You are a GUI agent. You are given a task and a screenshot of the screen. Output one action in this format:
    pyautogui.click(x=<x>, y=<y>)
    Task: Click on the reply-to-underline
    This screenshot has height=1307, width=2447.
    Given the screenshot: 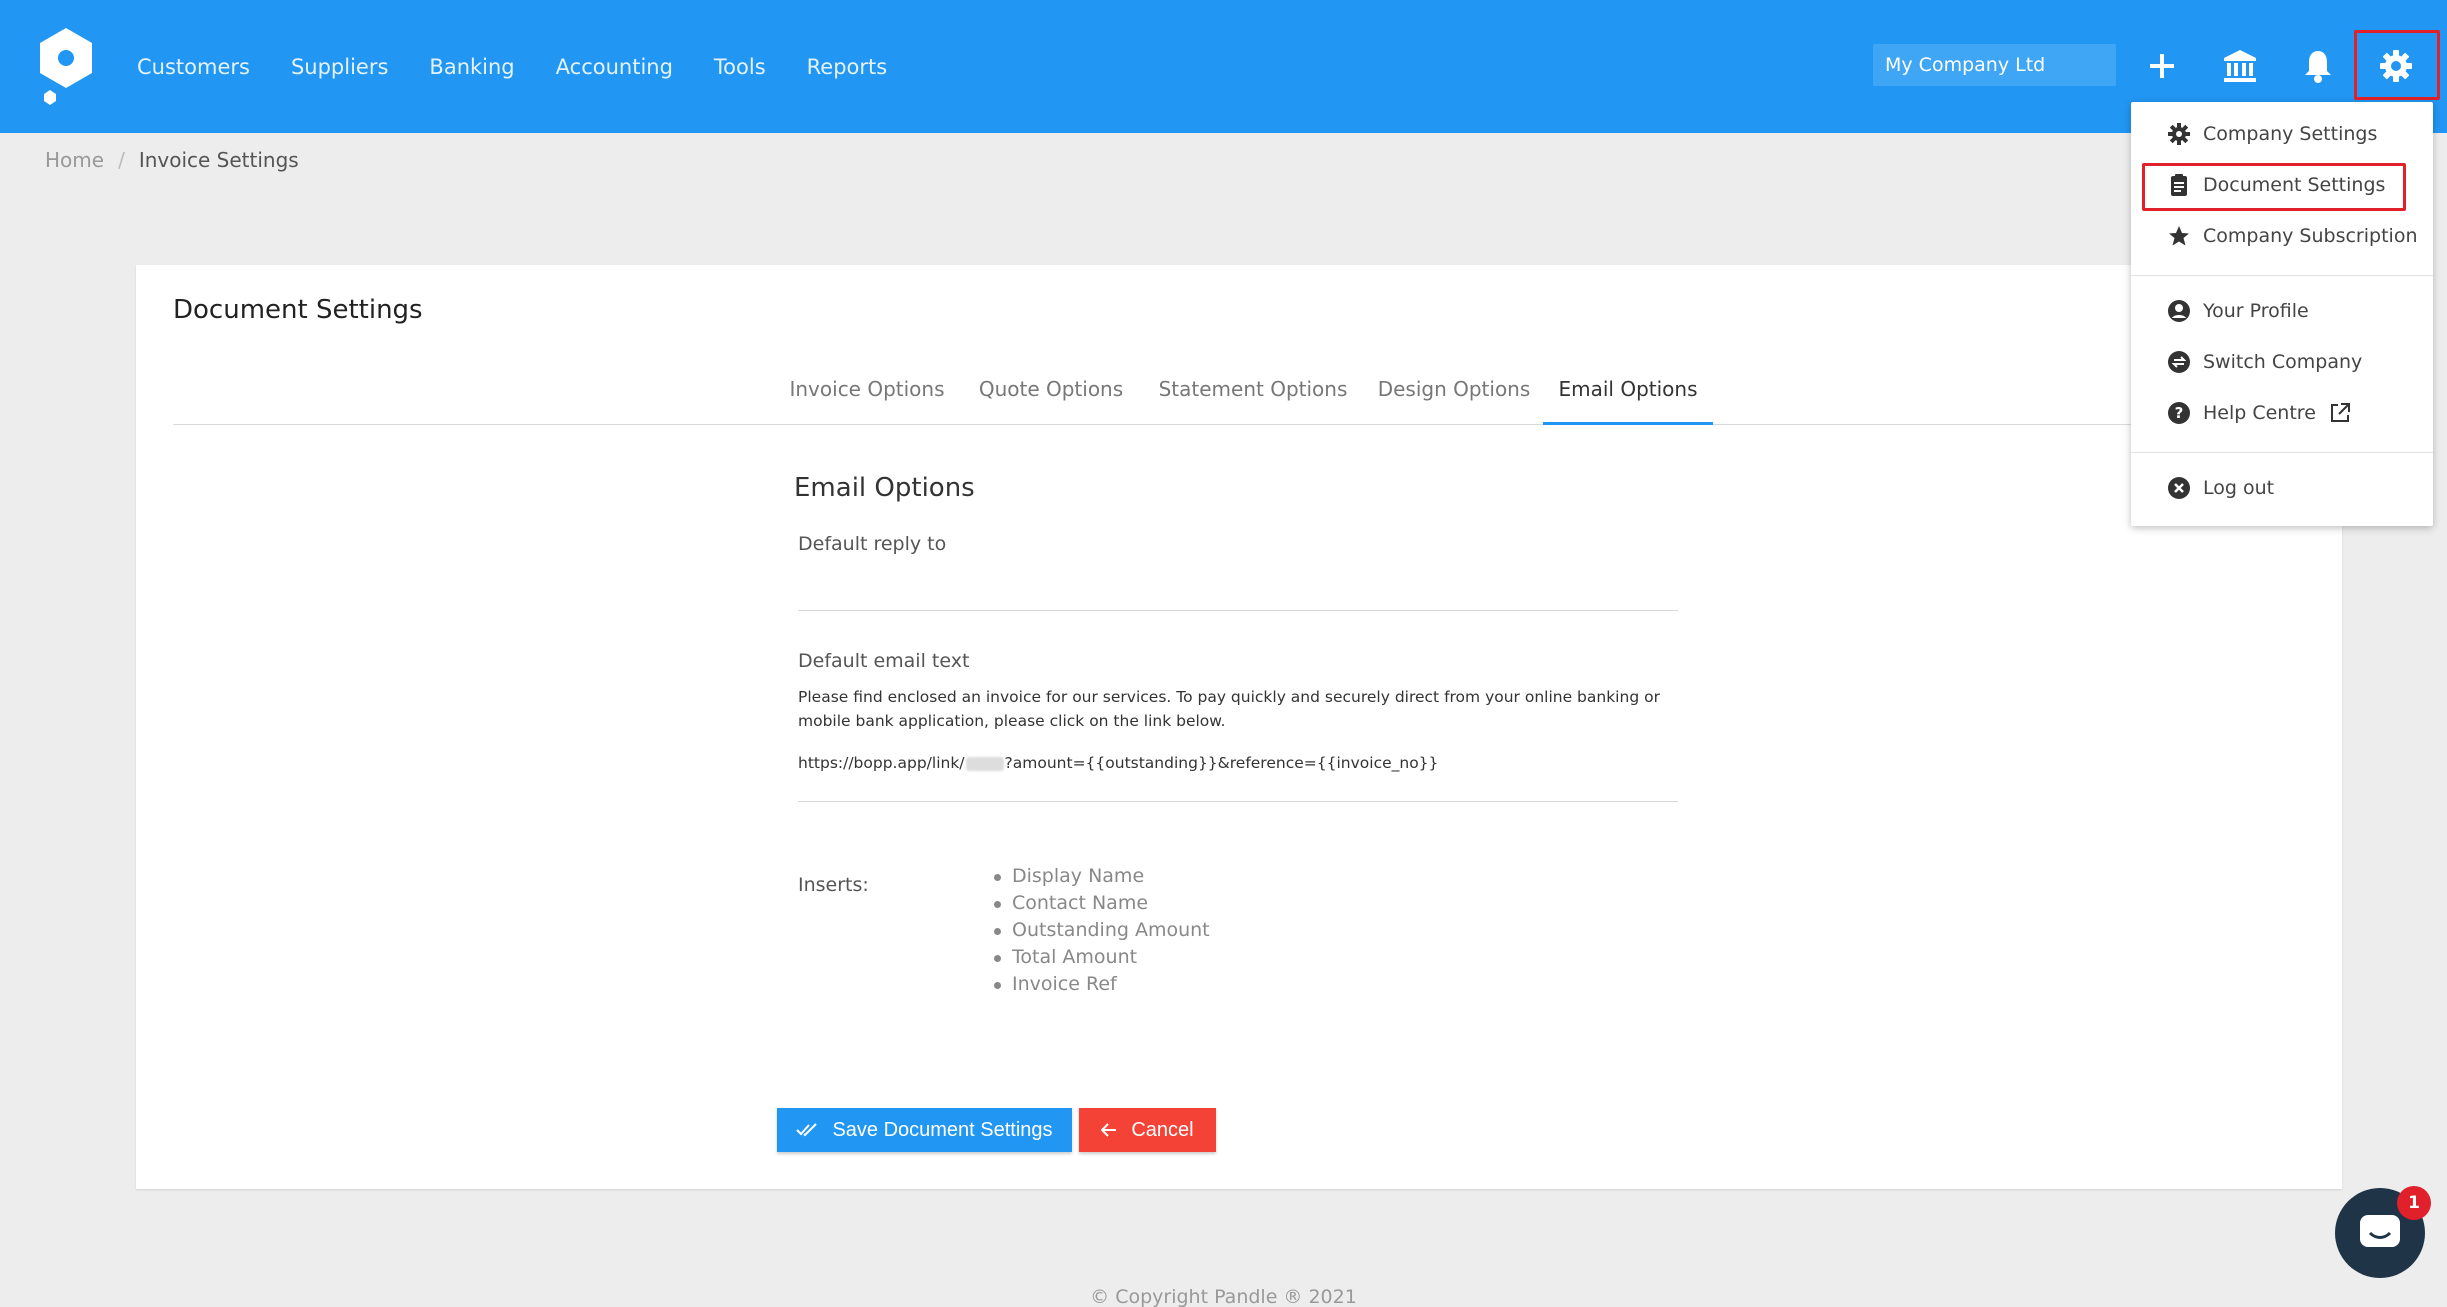 What is the action you would take?
    pyautogui.click(x=1238, y=610)
    